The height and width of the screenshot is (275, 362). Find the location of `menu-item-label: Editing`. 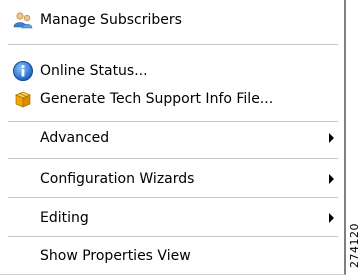

menu-item-label: Editing is located at coordinates (64, 218).